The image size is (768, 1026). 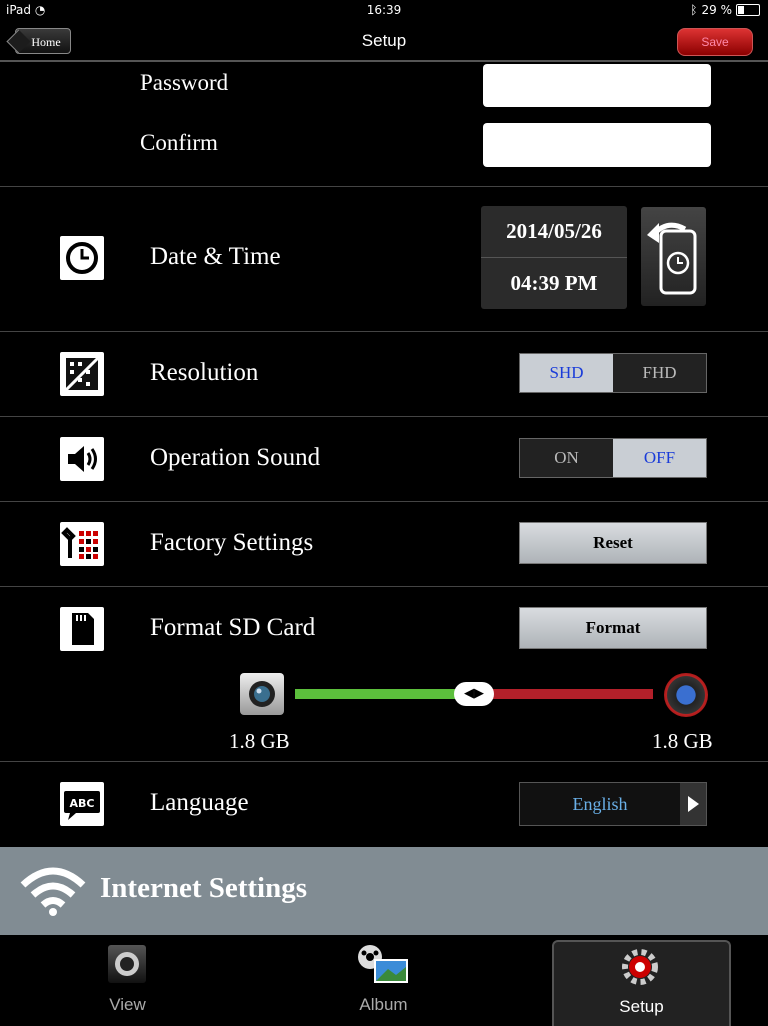 I want to click on film-photo-icon, so click(x=383, y=966).